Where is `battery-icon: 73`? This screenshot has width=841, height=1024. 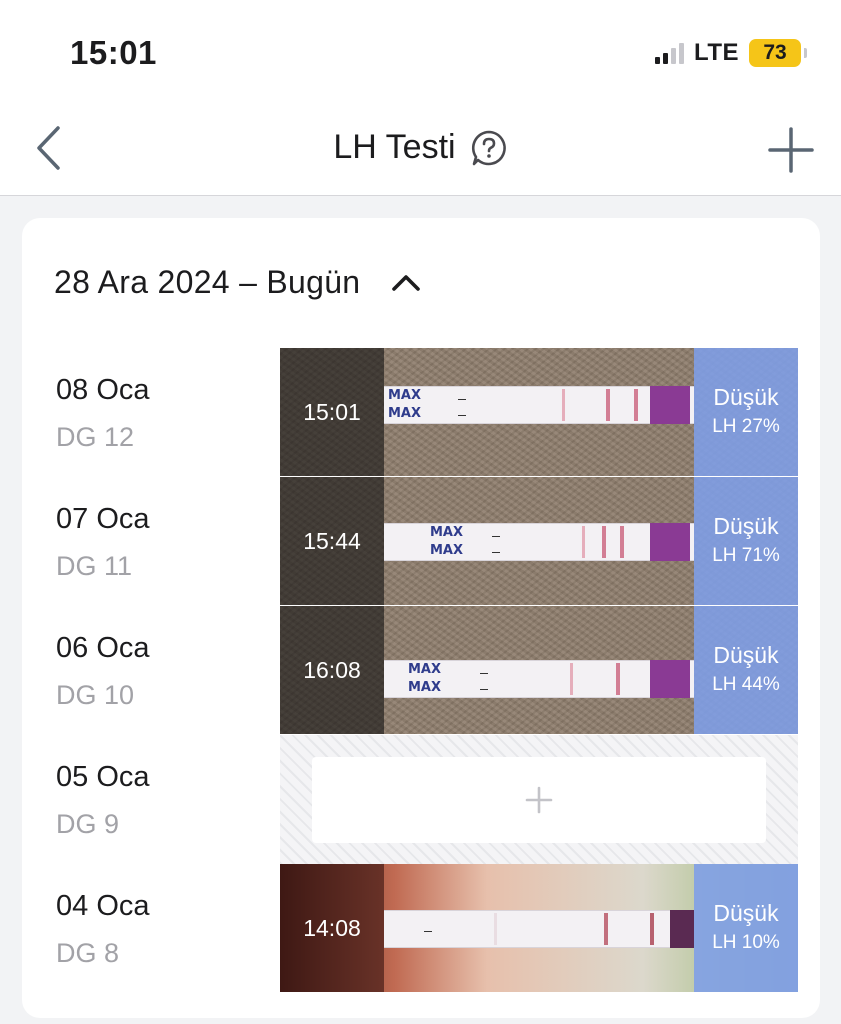
battery-icon: 73 is located at coordinates (778, 53).